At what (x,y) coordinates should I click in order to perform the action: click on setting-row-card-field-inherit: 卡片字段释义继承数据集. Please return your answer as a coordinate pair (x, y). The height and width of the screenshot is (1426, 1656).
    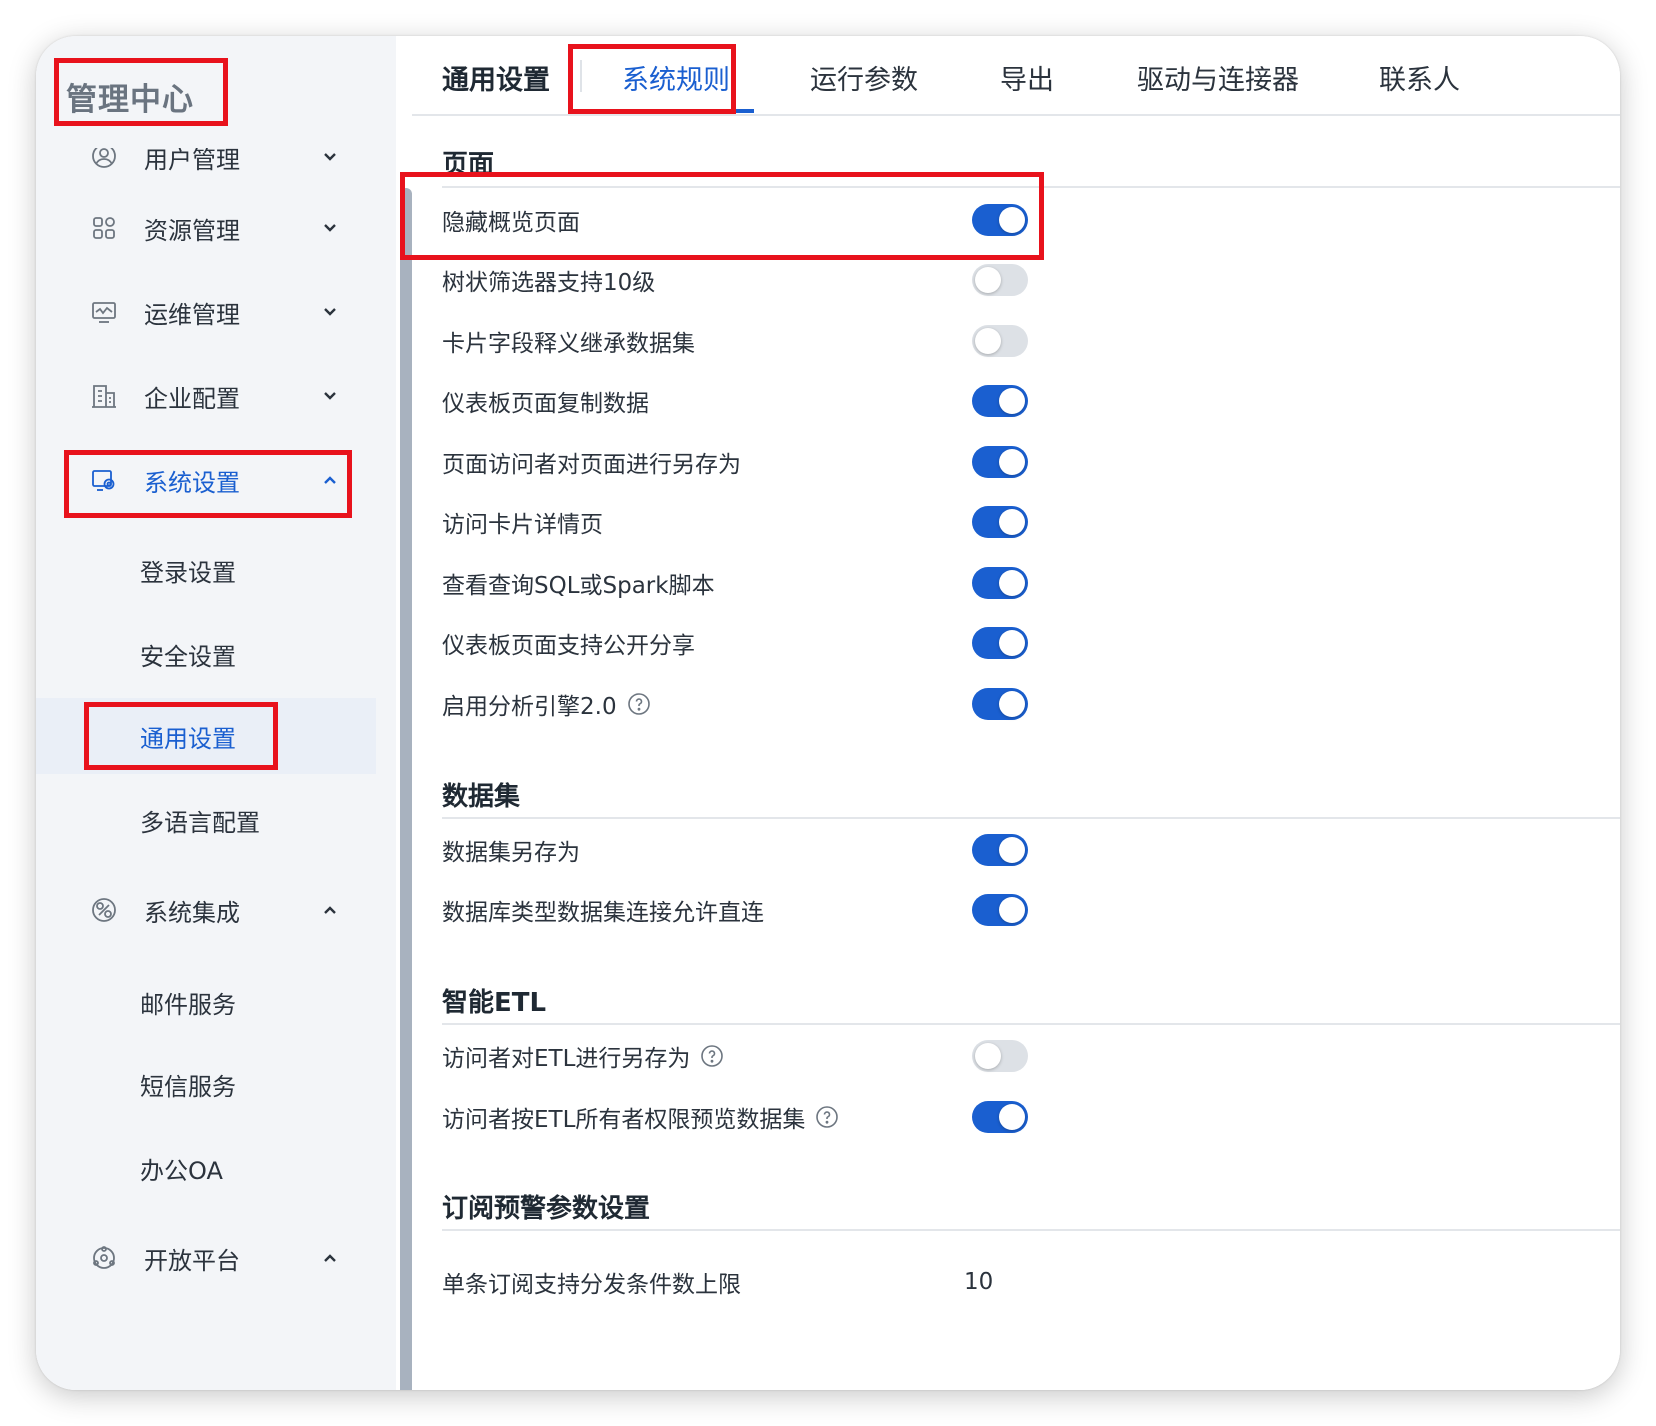
    Looking at the image, I should click on (735, 341).